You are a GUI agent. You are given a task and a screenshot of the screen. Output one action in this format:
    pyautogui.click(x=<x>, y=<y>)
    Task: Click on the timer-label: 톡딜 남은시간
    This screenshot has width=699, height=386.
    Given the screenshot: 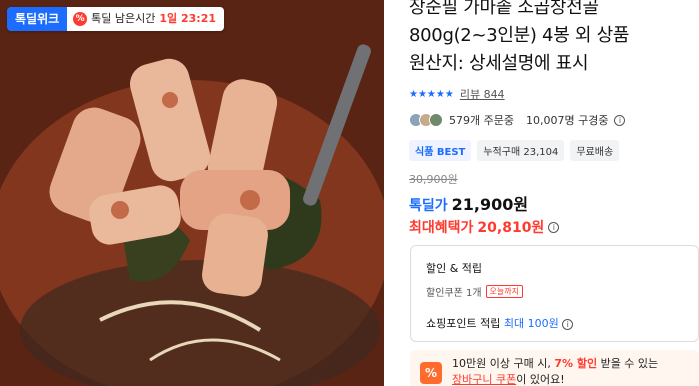 What is the action you would take?
    pyautogui.click(x=123, y=18)
    